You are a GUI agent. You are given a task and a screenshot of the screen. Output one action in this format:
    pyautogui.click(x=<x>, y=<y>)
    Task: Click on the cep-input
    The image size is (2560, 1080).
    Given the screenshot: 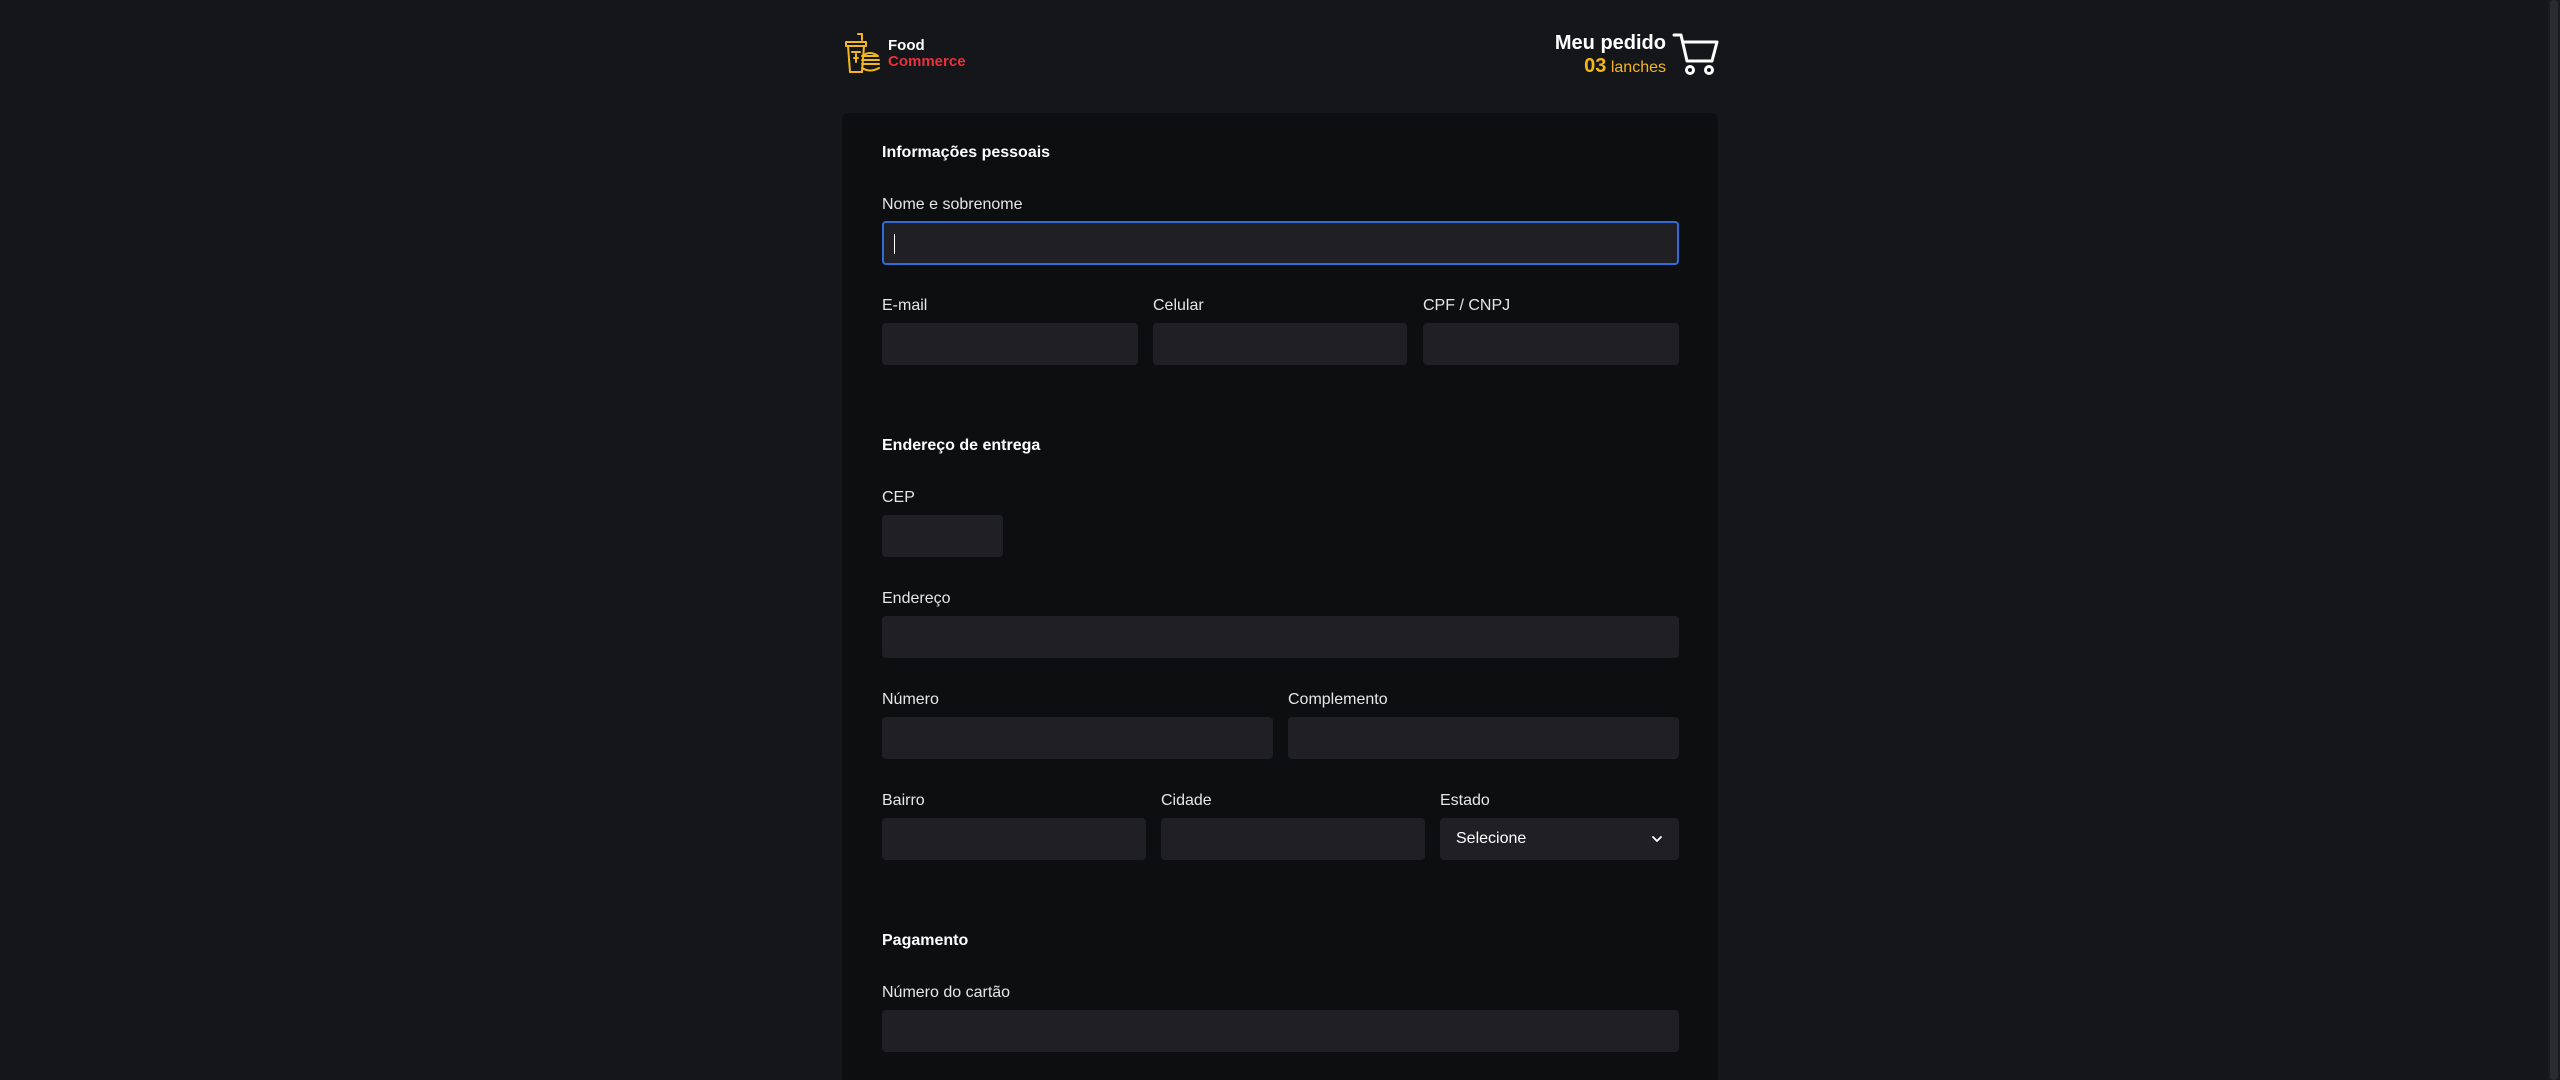 What is the action you would take?
    pyautogui.click(x=942, y=536)
    